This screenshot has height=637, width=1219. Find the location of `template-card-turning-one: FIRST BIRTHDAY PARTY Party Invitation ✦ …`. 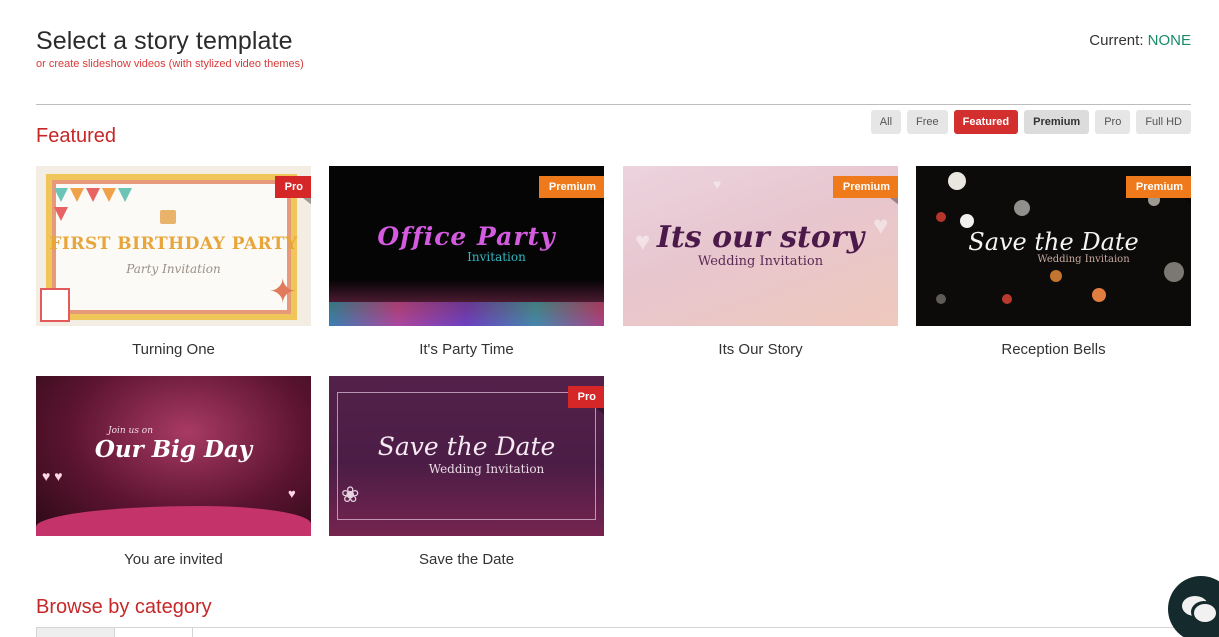

template-card-turning-one: FIRST BIRTHDAY PARTY Party Invitation ✦ … is located at coordinates (173, 262).